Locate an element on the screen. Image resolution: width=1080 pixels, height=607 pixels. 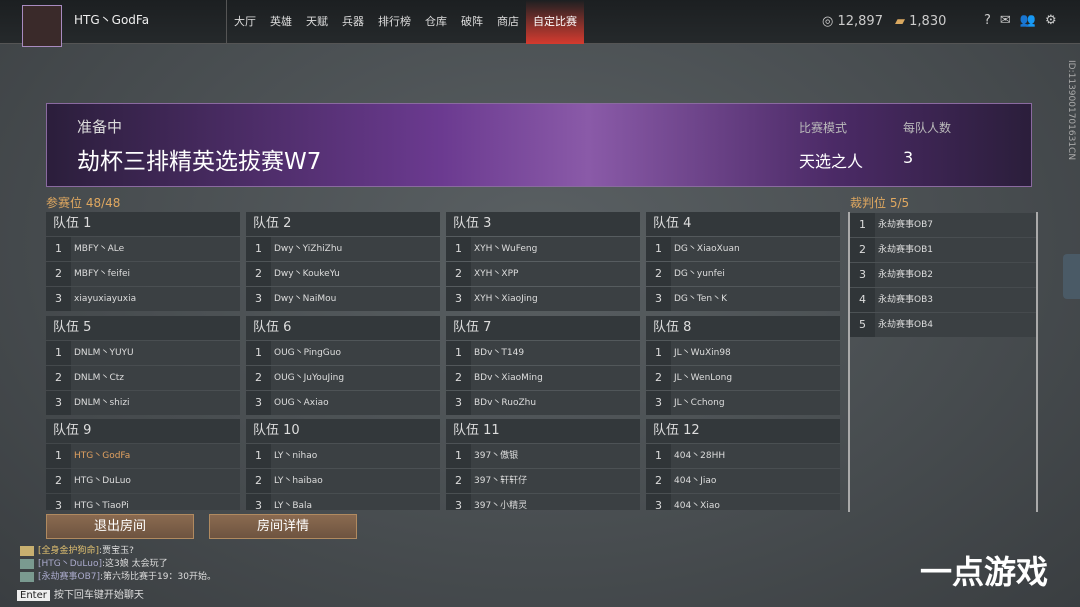
player-name: JL丶WuXin98 is located at coordinates (702, 352).